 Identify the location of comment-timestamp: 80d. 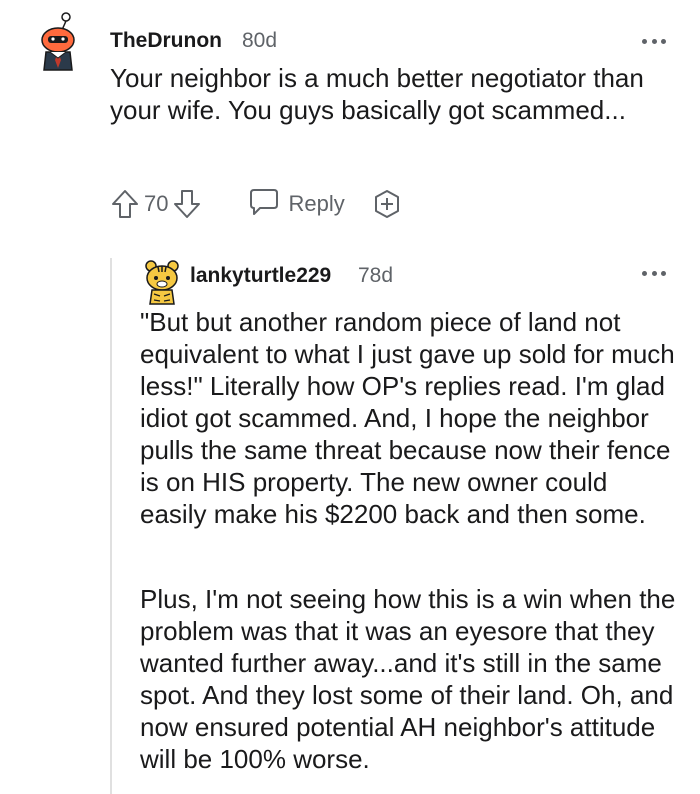
(260, 40).